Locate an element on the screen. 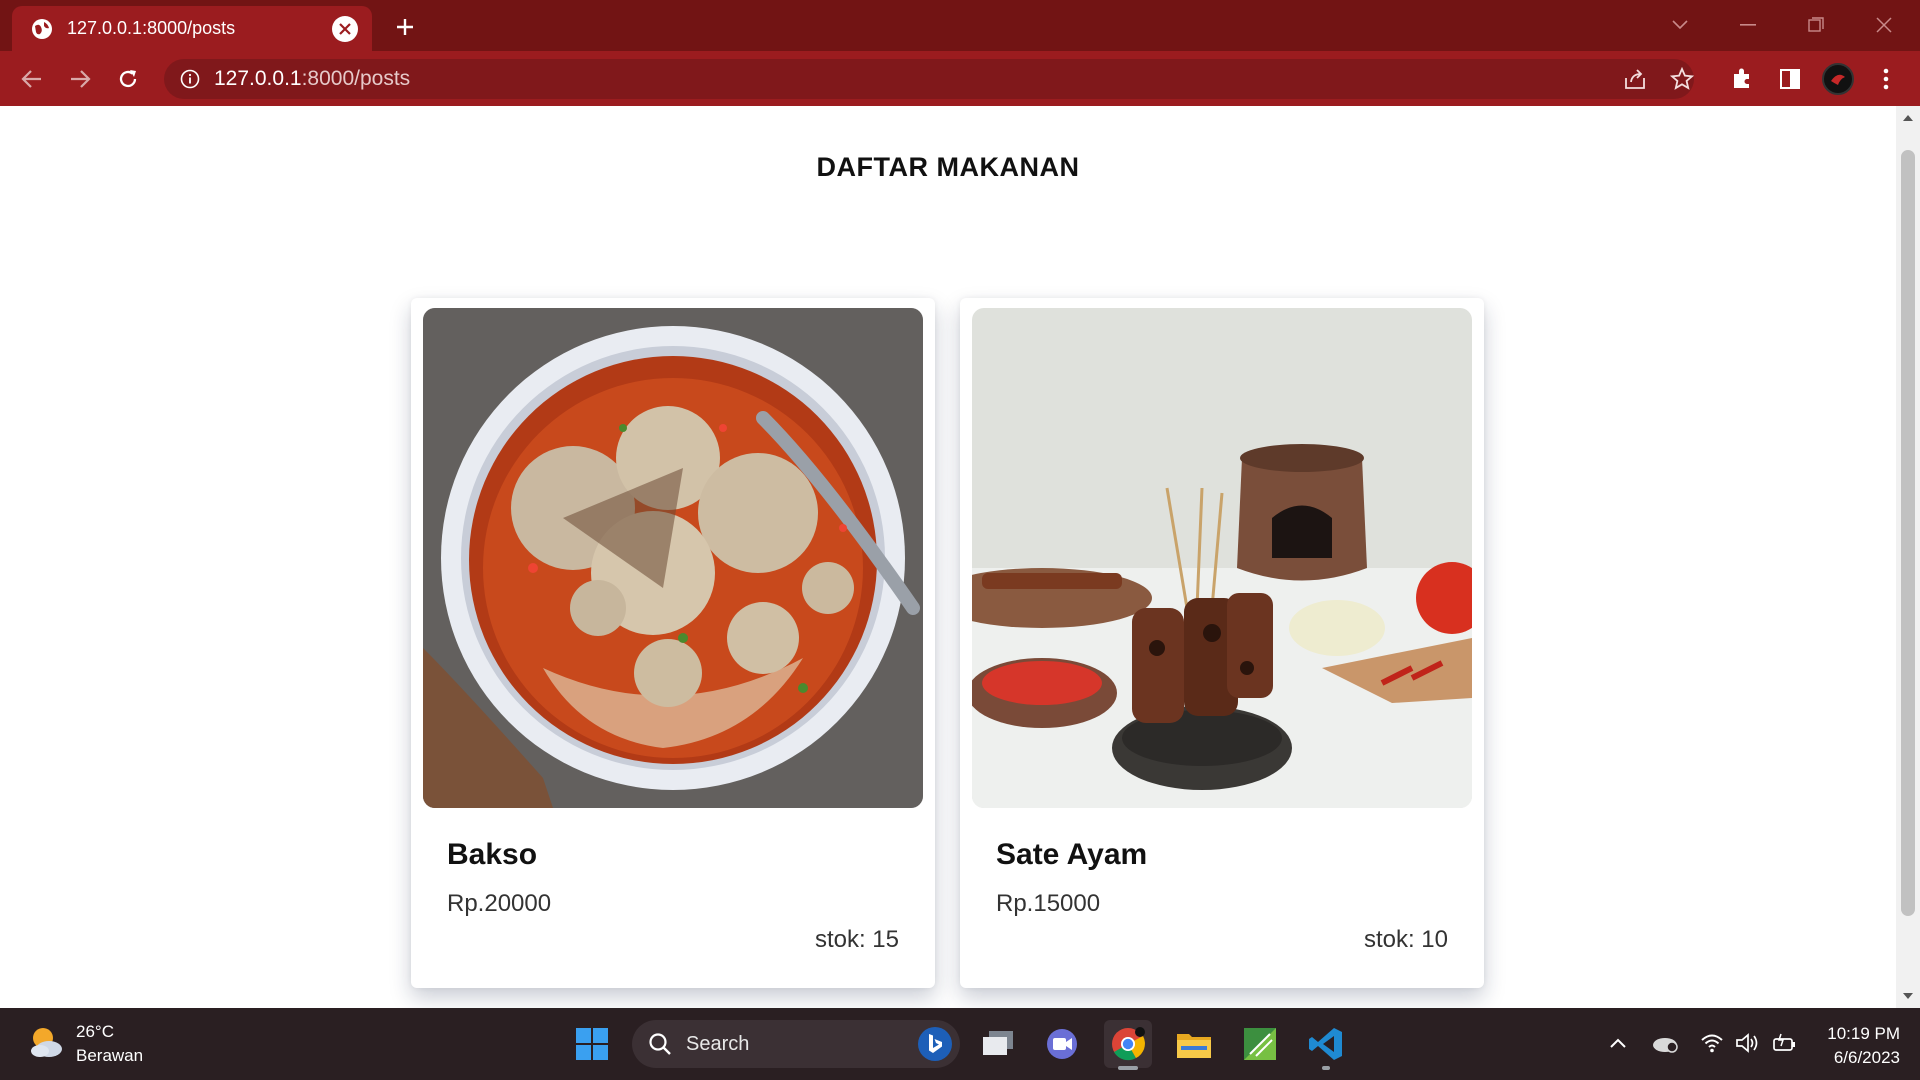  reload-icon is located at coordinates (128, 79).